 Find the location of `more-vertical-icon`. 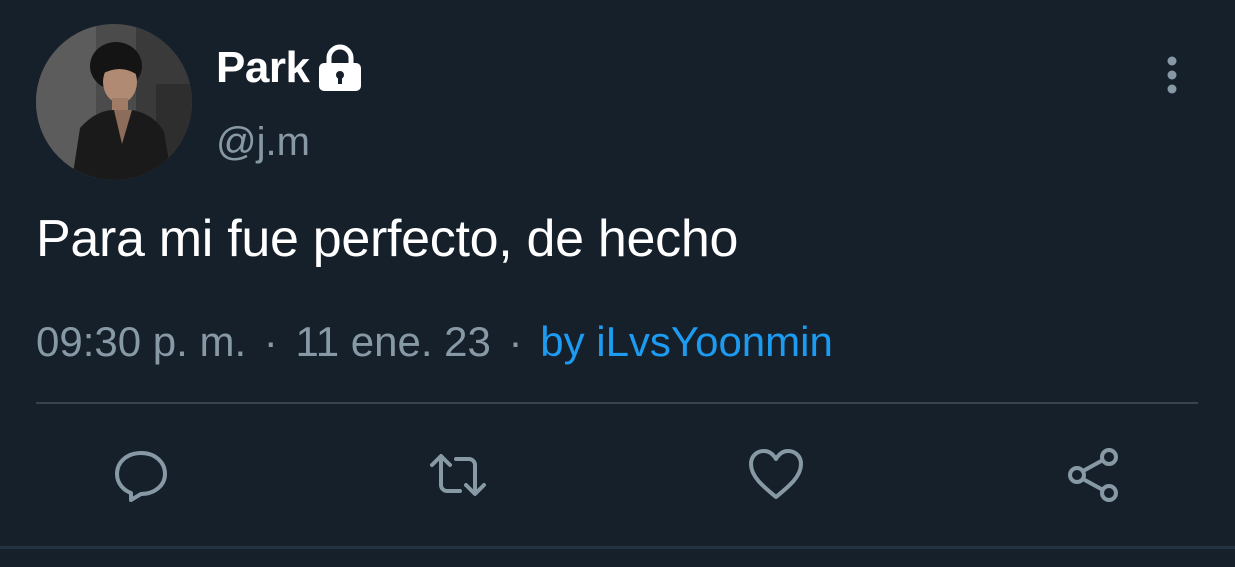

more-vertical-icon is located at coordinates (1172, 76).